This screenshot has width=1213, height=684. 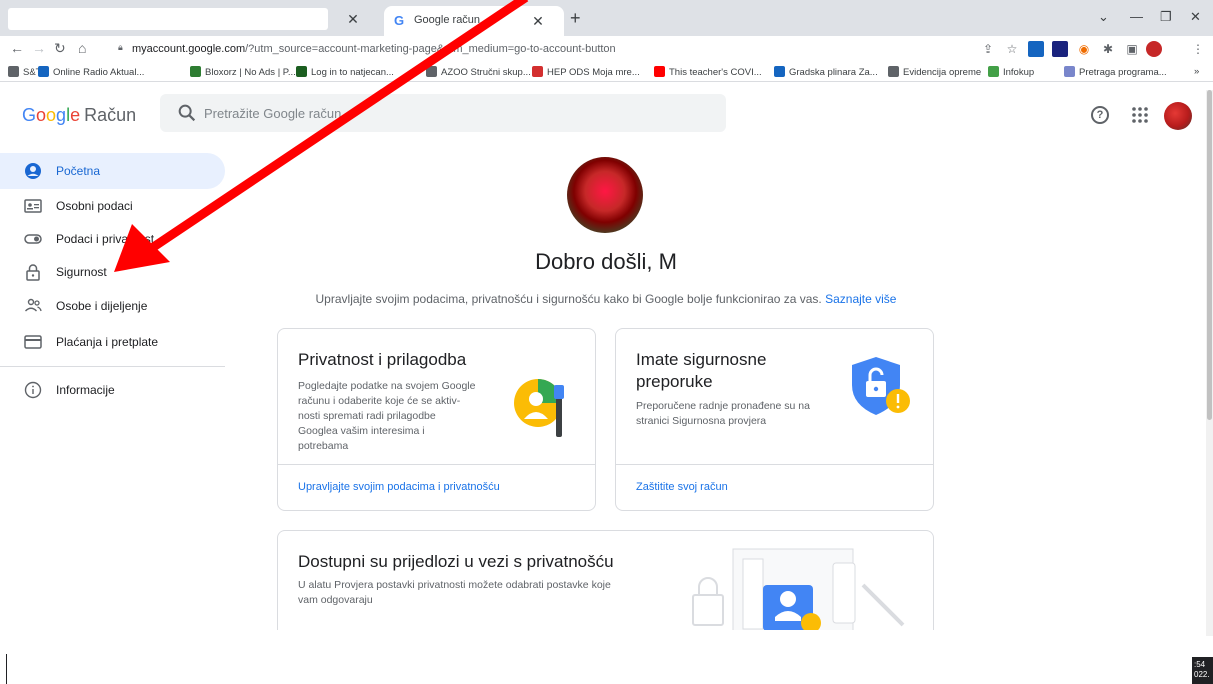 What do you see at coordinates (335, 600) in the screenshot?
I see `desc-line: vam odgovaraju` at bounding box center [335, 600].